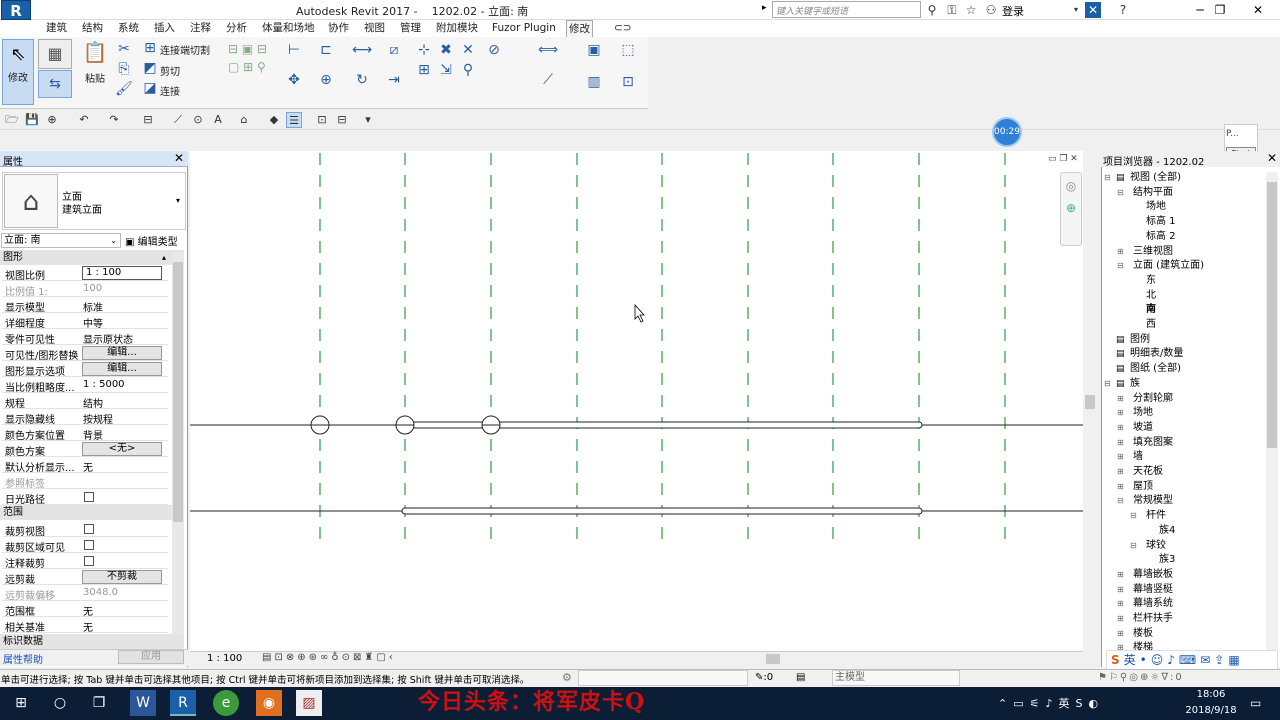  I want to click on browser-node: 族4, so click(1167, 531).